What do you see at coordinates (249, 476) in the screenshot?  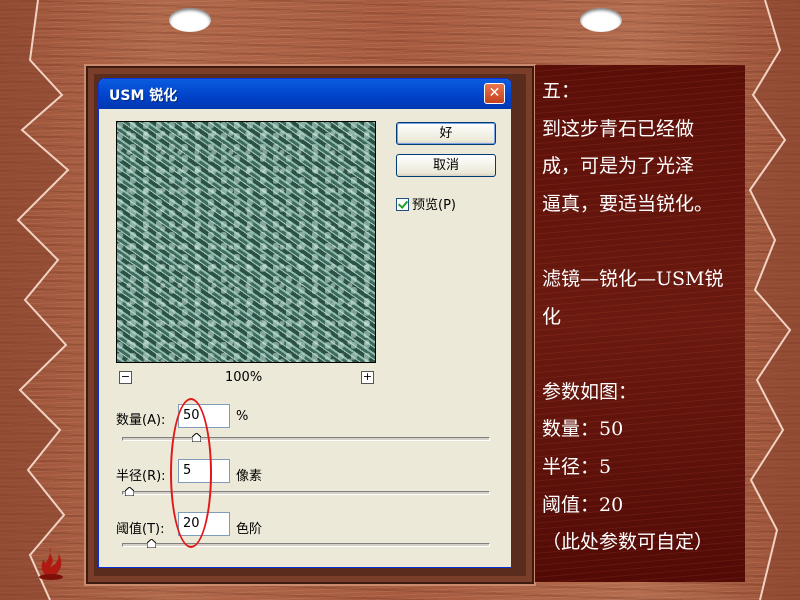 I see `radius-unit: 像素` at bounding box center [249, 476].